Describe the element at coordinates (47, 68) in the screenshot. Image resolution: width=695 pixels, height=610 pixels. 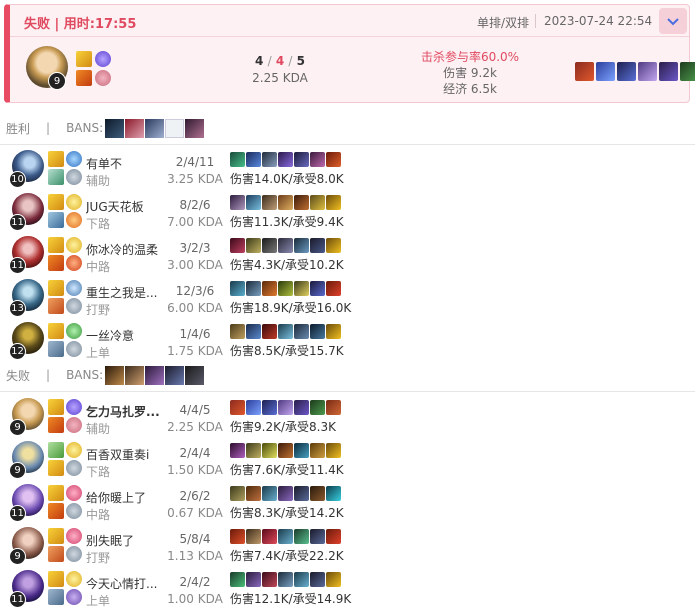
I see `my-champion-portrait: 9` at that location.